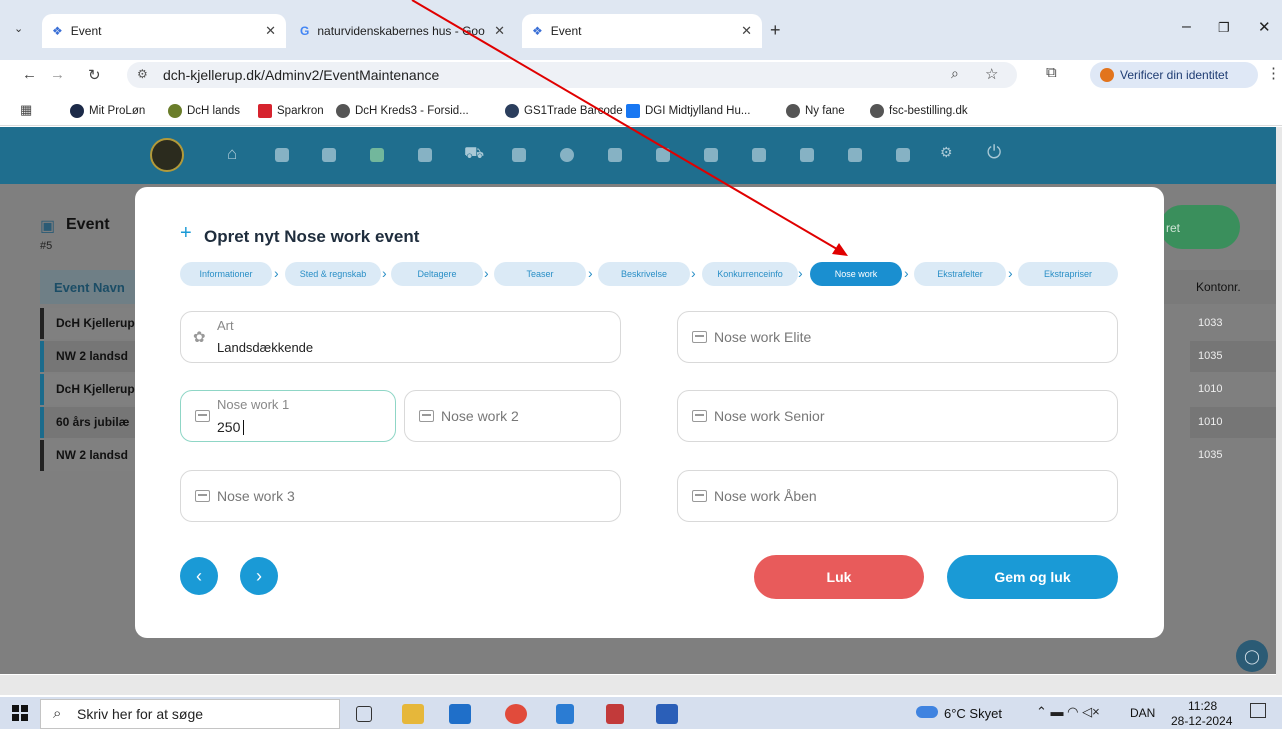  Describe the element at coordinates (1202, 706) in the screenshot. I see `clock-time: 11:28` at that location.